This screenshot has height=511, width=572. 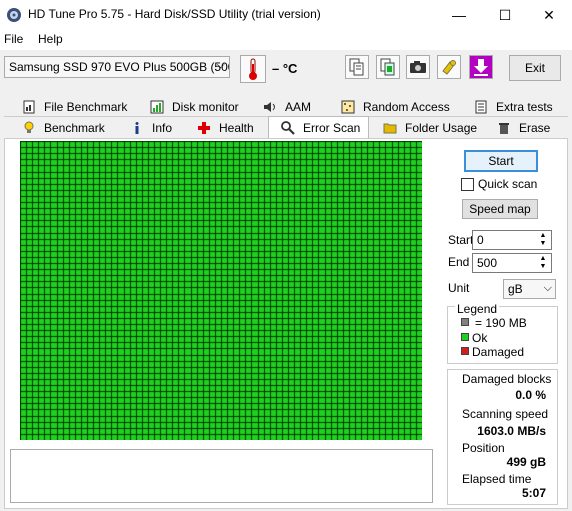 I want to click on tab-disk-monitor: Disk monitor, so click(x=194, y=107).